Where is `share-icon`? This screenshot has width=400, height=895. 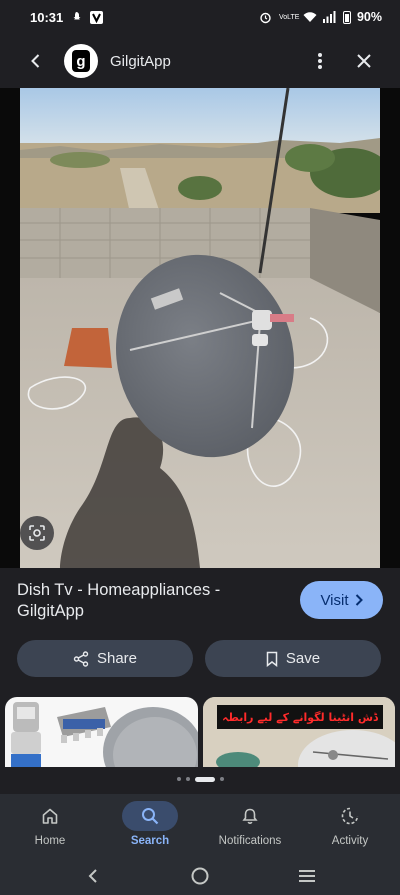
share-icon is located at coordinates (81, 658).